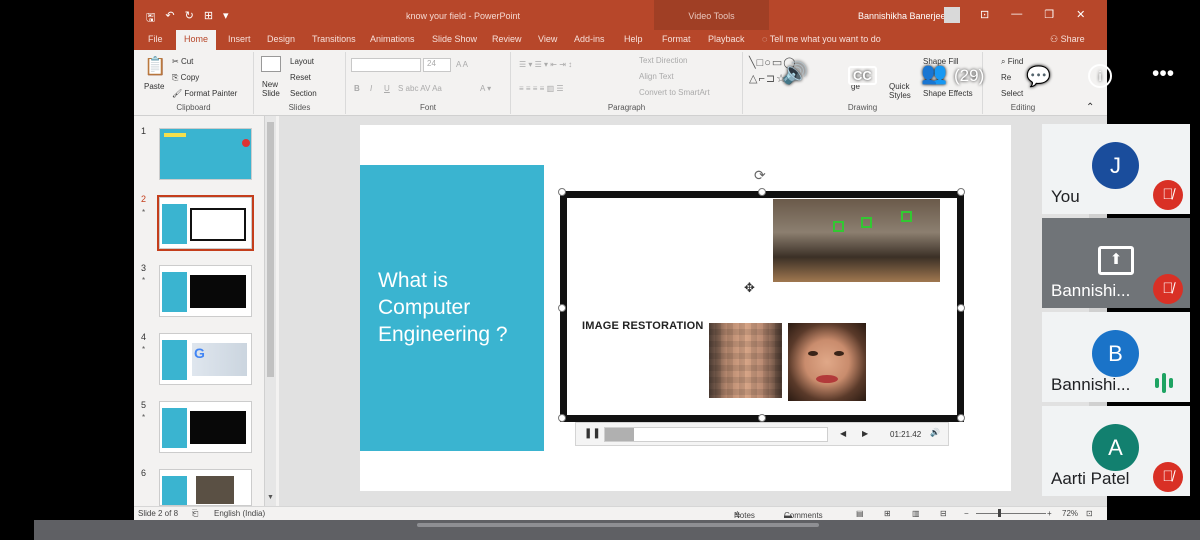 The image size is (1200, 540). What do you see at coordinates (274, 89) in the screenshot?
I see `new-slide-button: New Slide` at bounding box center [274, 89].